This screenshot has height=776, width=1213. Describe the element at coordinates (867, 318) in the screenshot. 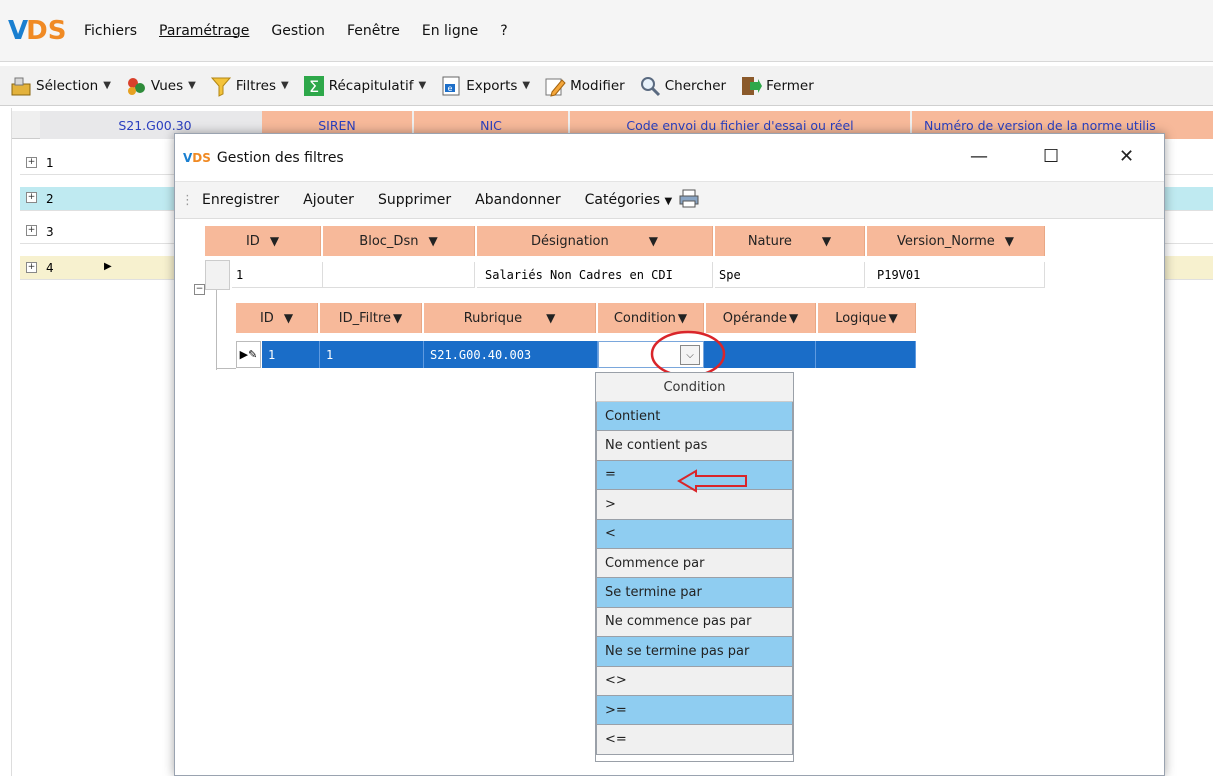

I see `column-header-logique: Logique ▼` at that location.